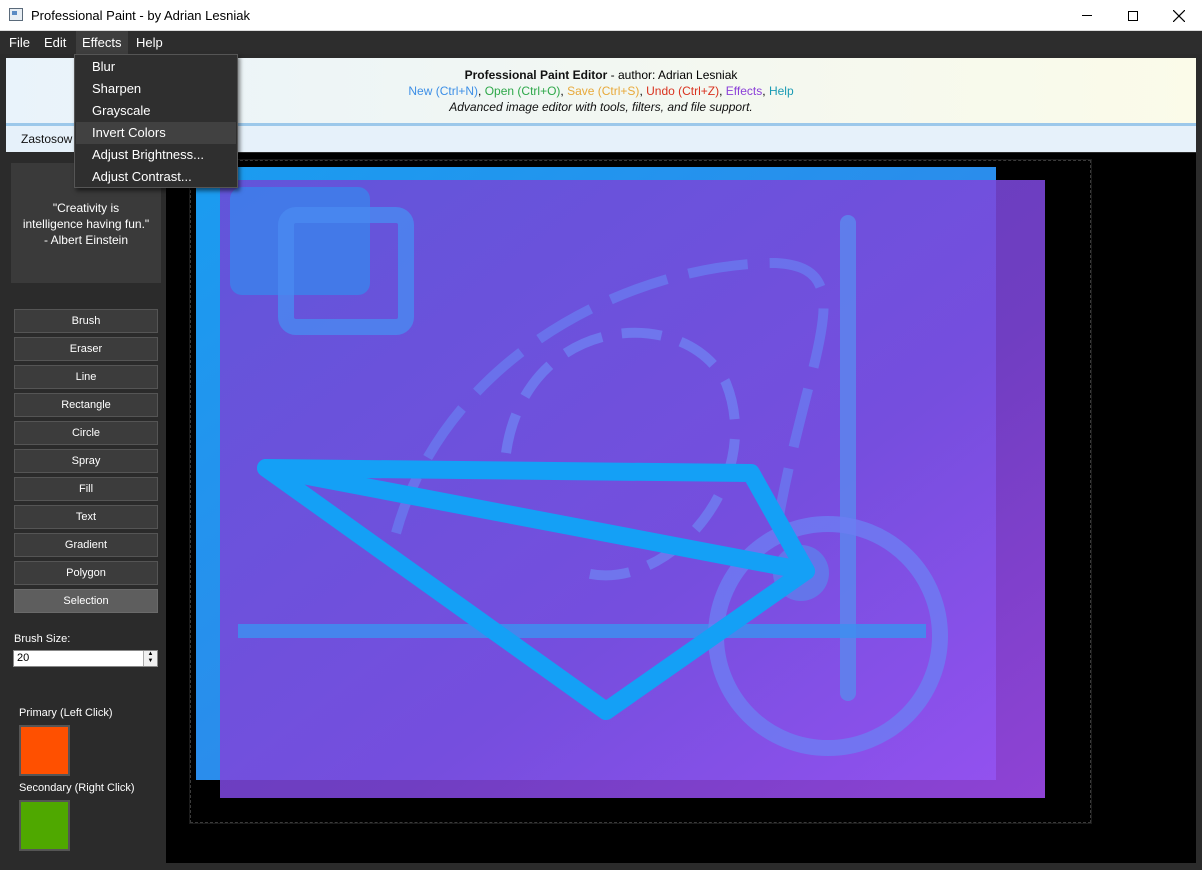 The height and width of the screenshot is (870, 1202). Describe the element at coordinates (102, 42) in the screenshot. I see `menu-effects: Effects` at that location.